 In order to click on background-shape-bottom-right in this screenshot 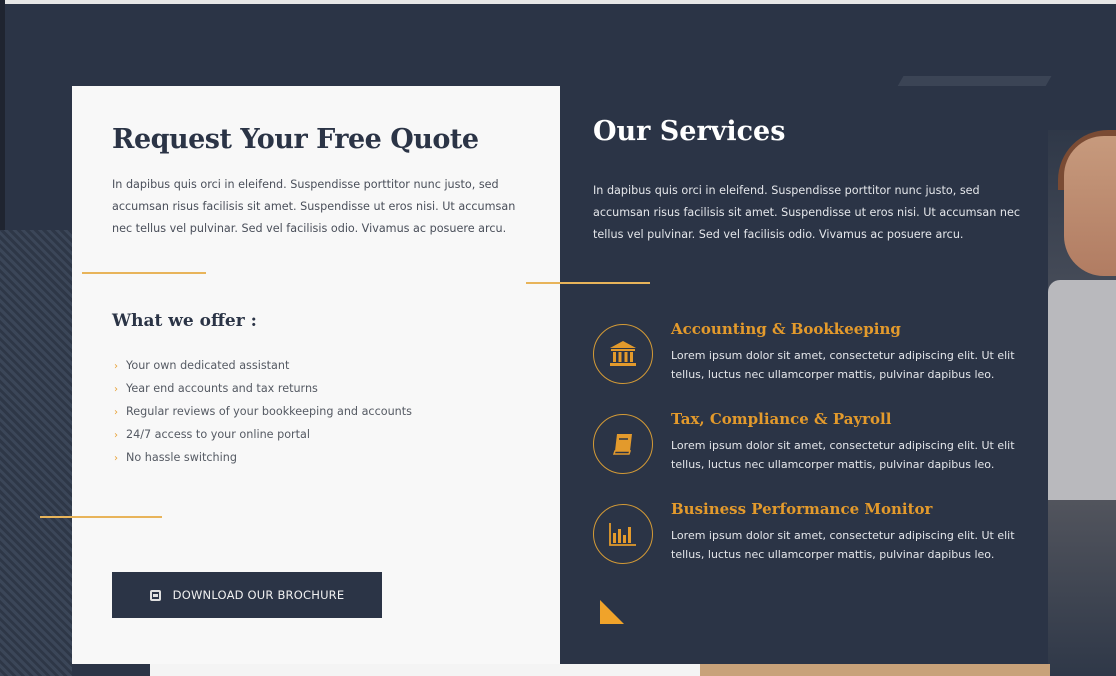, I will do `click(875, 670)`.